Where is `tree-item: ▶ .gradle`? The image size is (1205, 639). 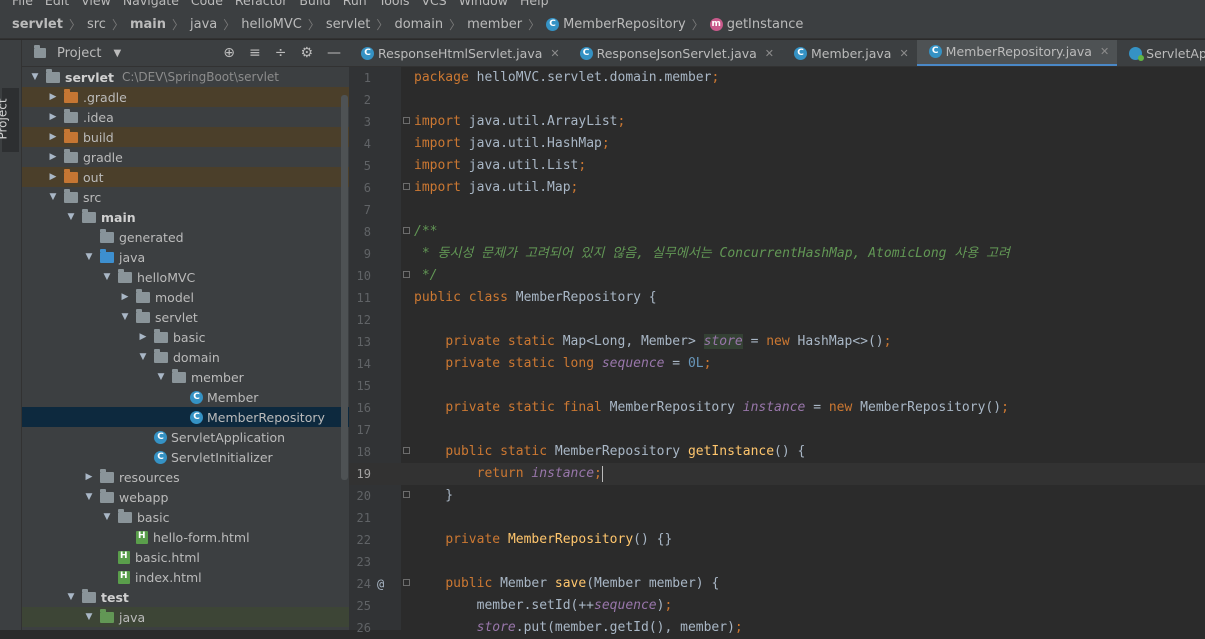
tree-item: ▶ .gradle is located at coordinates (185, 97).